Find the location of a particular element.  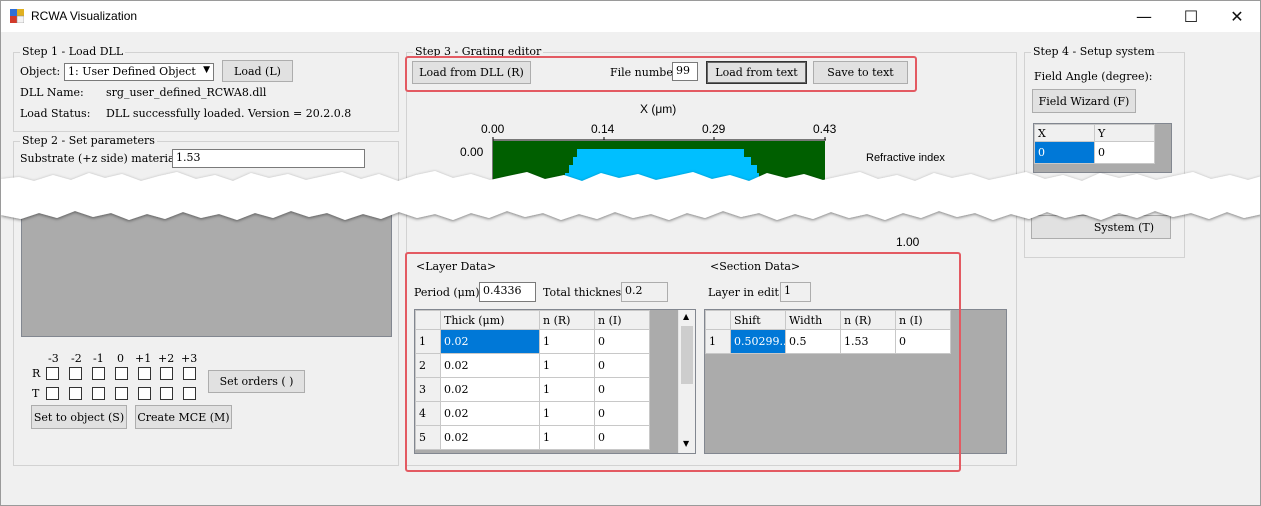

create-mce-button: Create MCE (M) is located at coordinates (183, 417).